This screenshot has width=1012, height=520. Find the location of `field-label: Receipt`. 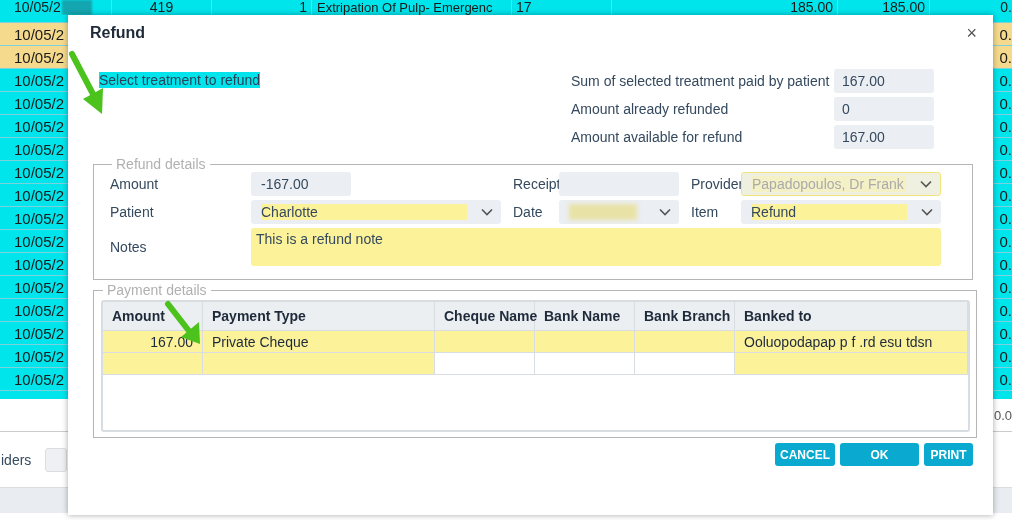

field-label: Receipt is located at coordinates (536, 184).